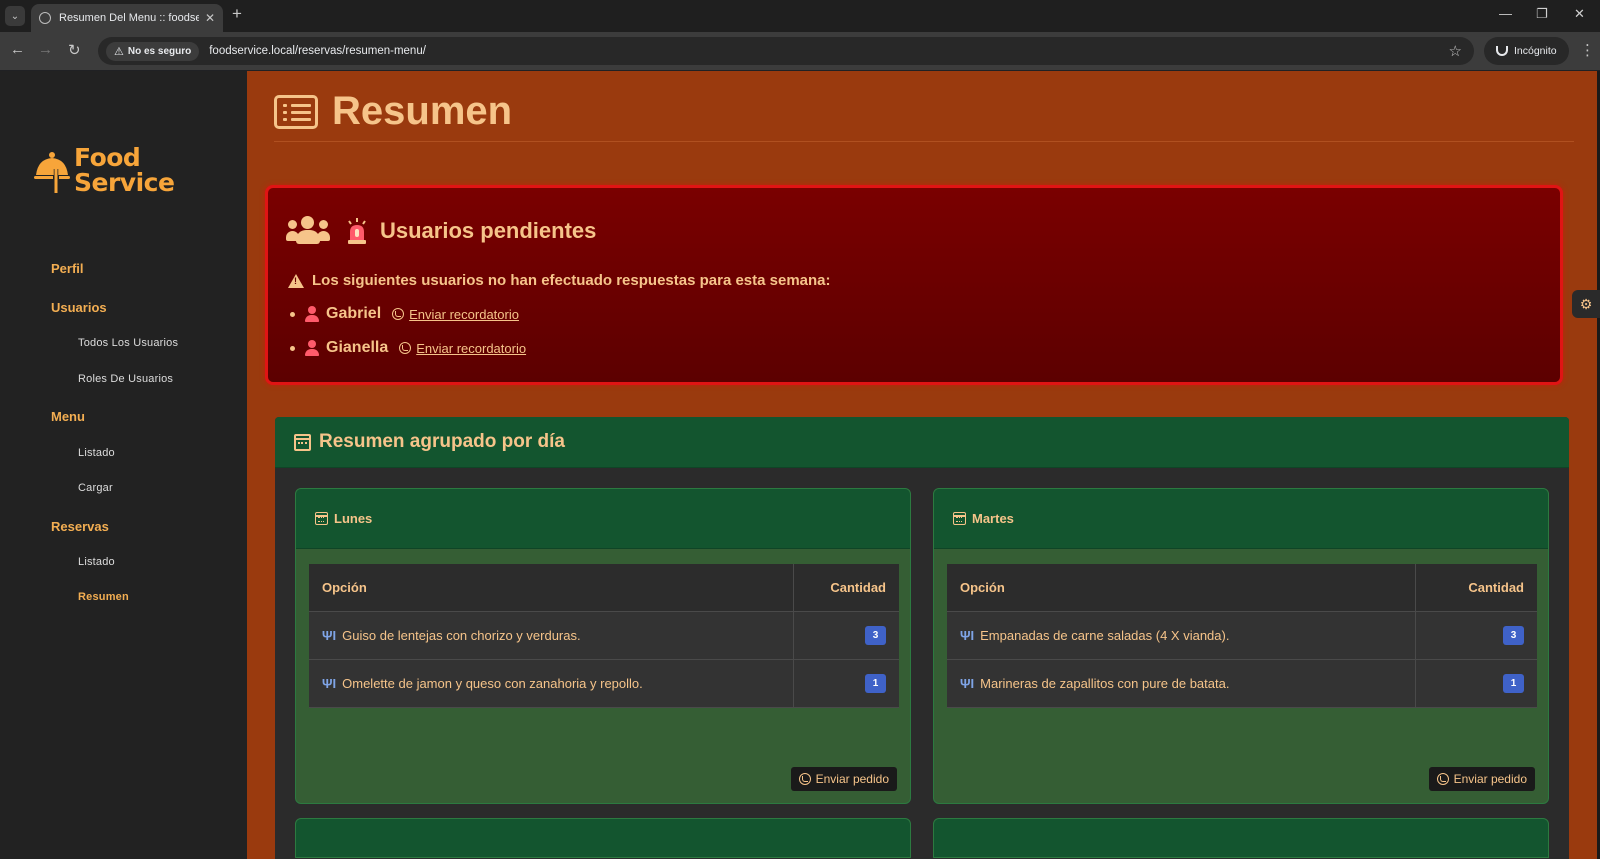 Image resolution: width=1600 pixels, height=859 pixels. What do you see at coordinates (1542, 14) in the screenshot?
I see `restore-button: ❐` at bounding box center [1542, 14].